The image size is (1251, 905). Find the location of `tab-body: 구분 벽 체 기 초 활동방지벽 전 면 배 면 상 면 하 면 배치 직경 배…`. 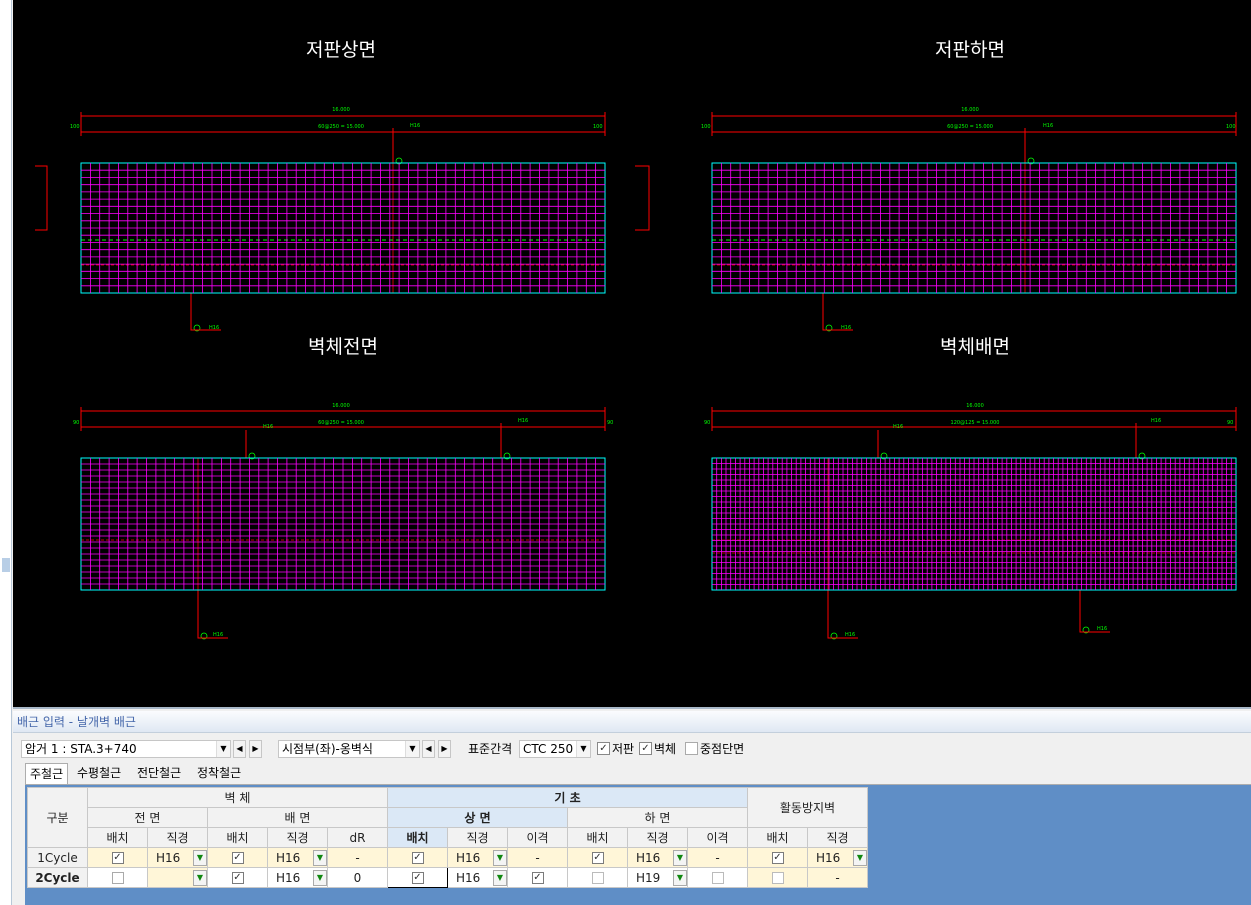

tab-body: 구분 벽 체 기 초 활동방지벽 전 면 배 면 상 면 하 면 배치 직경 배… is located at coordinates (638, 844).